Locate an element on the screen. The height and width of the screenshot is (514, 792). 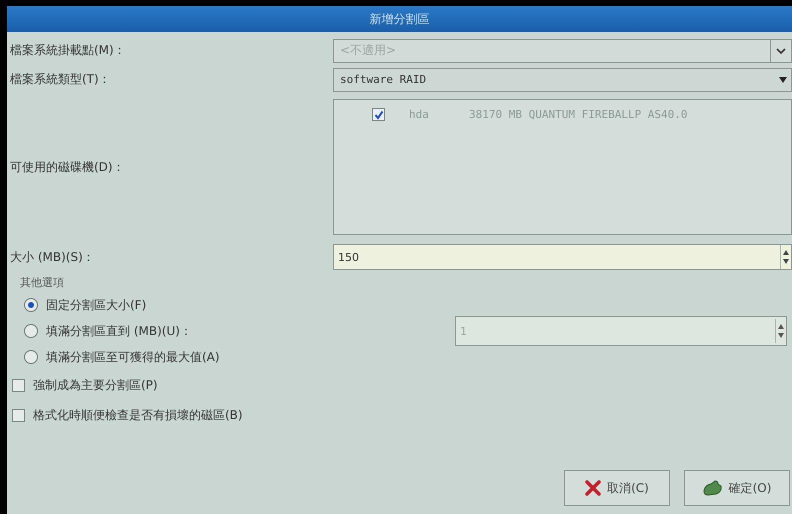
ok-button: 確定(O) is located at coordinates (737, 488).